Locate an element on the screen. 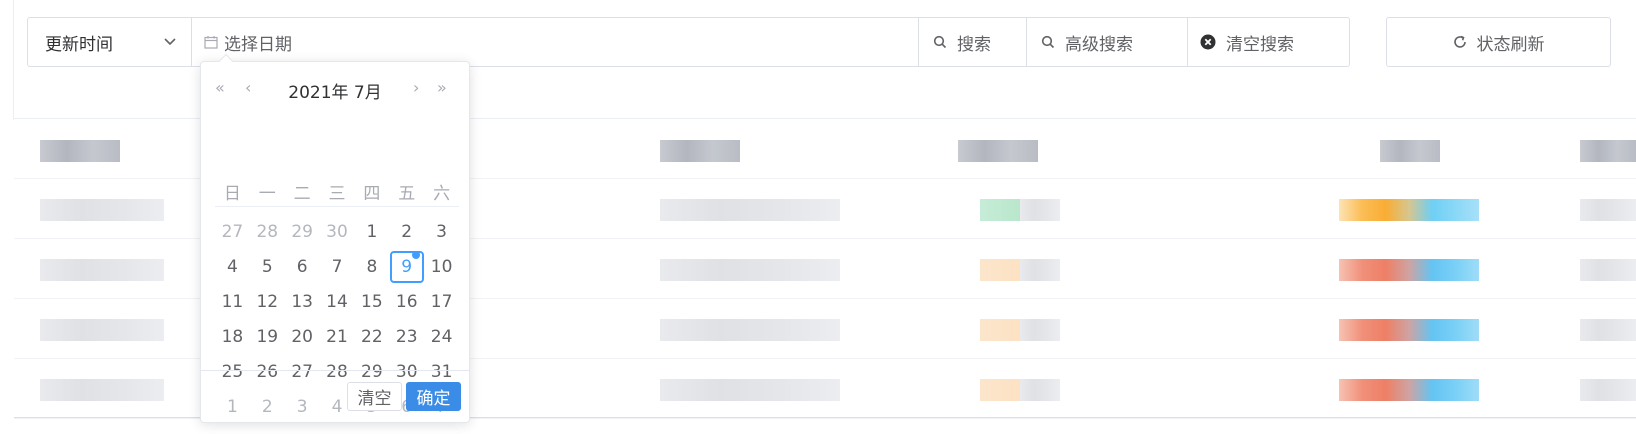 Image resolution: width=1636 pixels, height=434 pixels. day-cell: 17 is located at coordinates (441, 301).